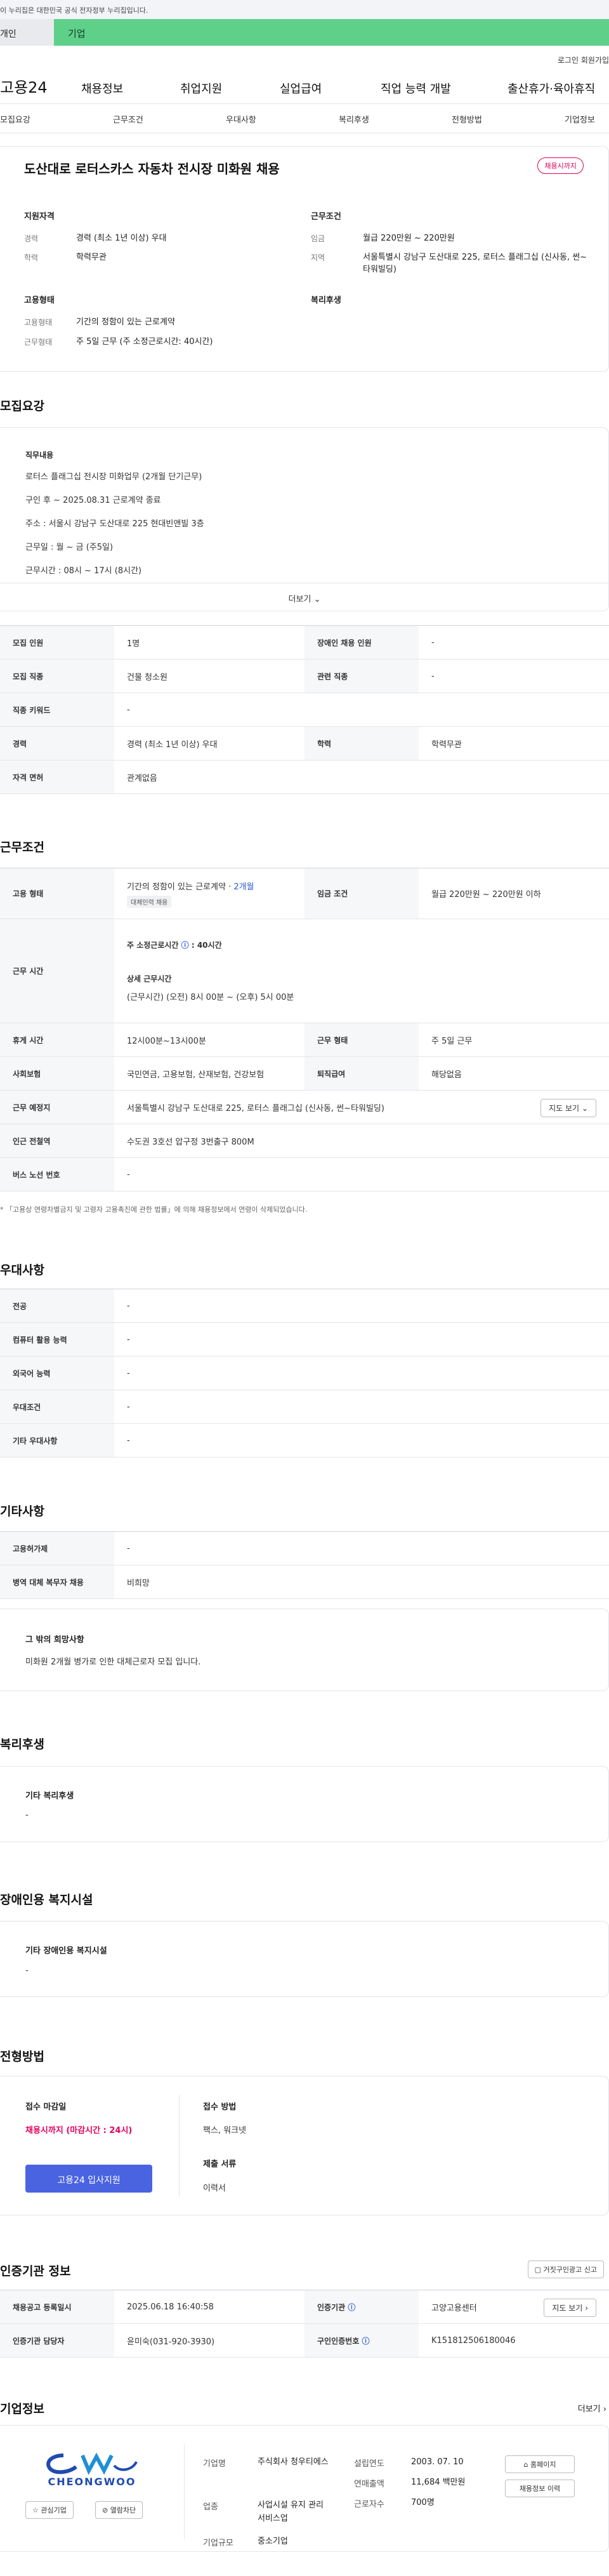 This screenshot has width=609, height=2576. I want to click on map-button-label: 지도 보기, so click(568, 2308).